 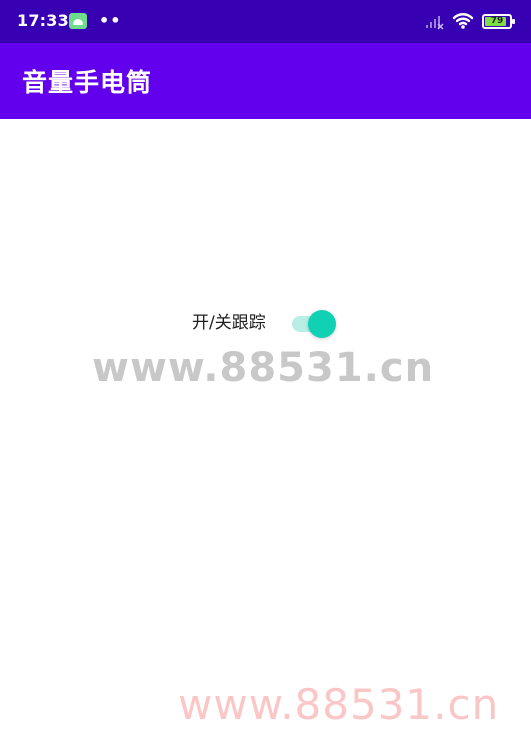 I want to click on battery-level: 79, so click(x=497, y=21).